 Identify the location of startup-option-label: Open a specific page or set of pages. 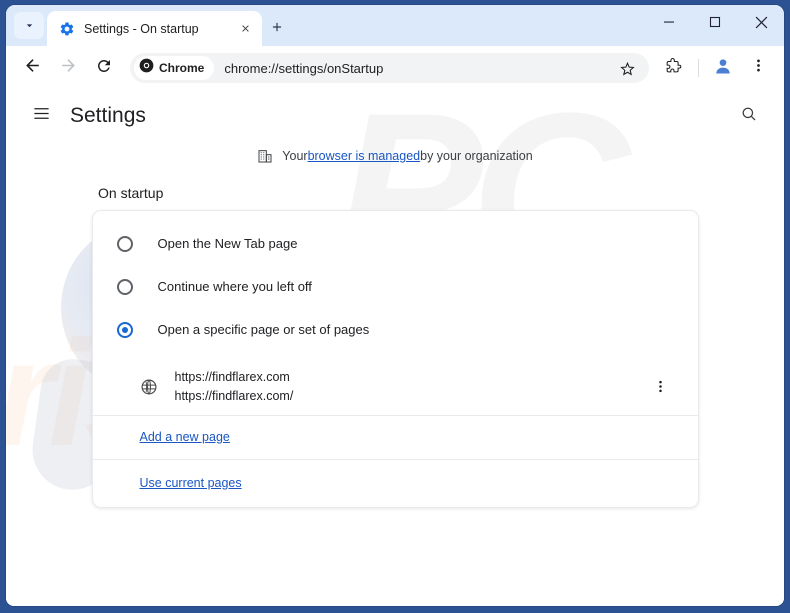
(263, 329).